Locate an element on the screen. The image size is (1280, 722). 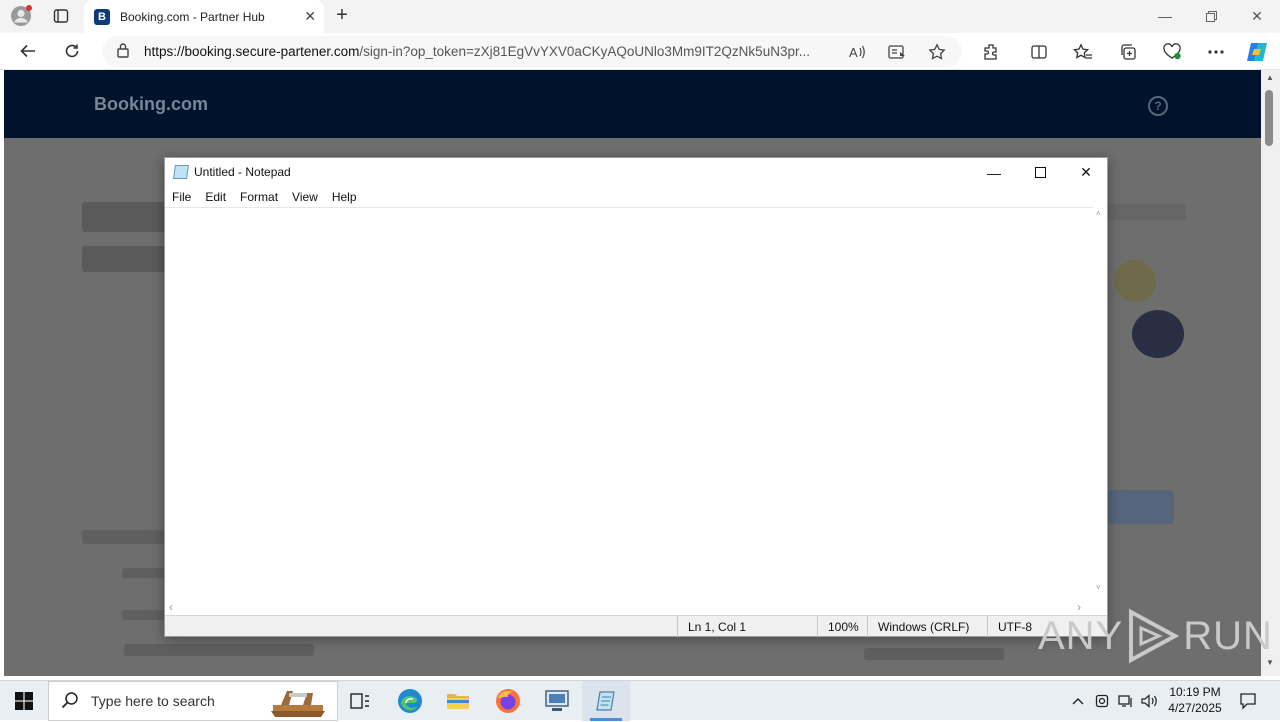
chevron-up-icon is located at coordinates (1078, 701).